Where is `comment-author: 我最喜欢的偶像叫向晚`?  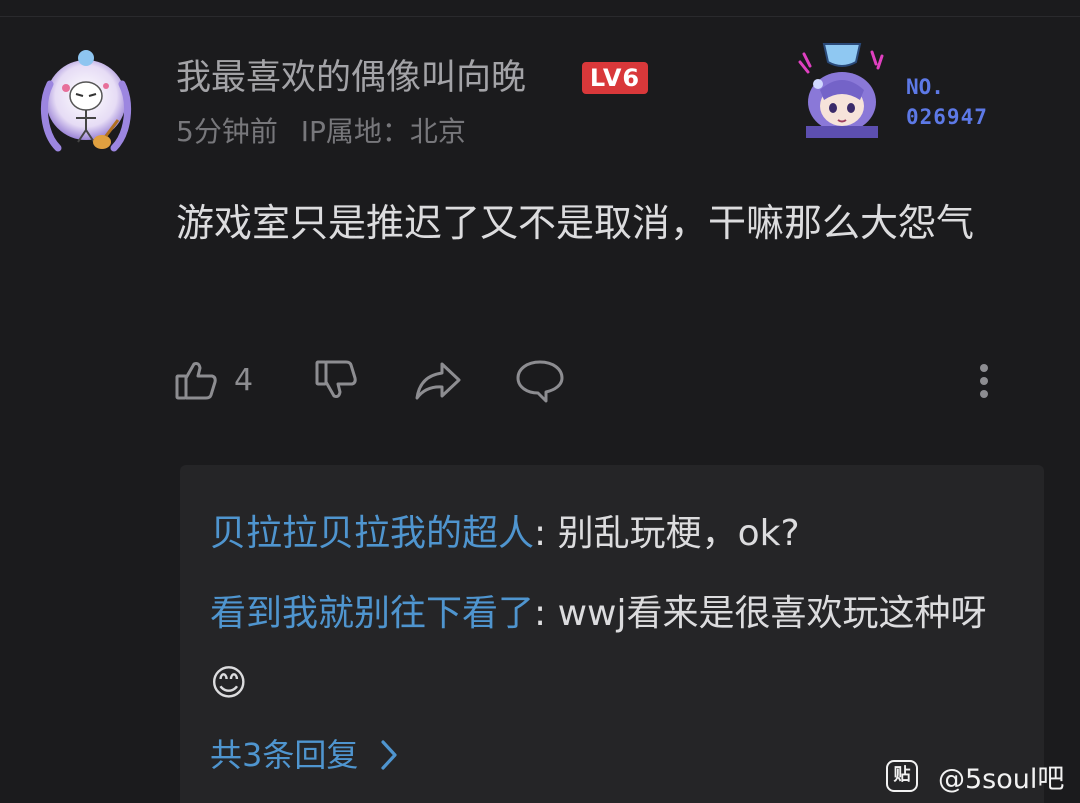 comment-author: 我最喜欢的偶像叫向晚 is located at coordinates (351, 78).